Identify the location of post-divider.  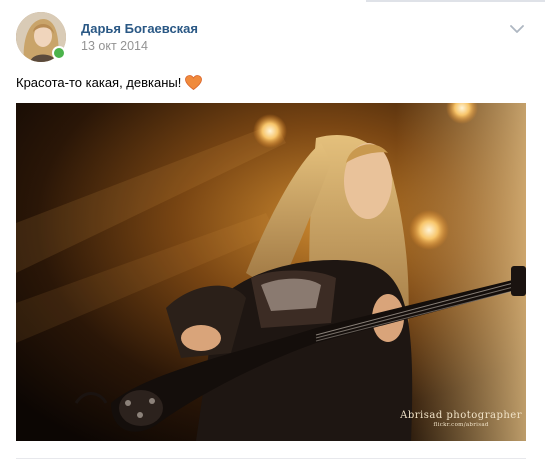
(271, 458).